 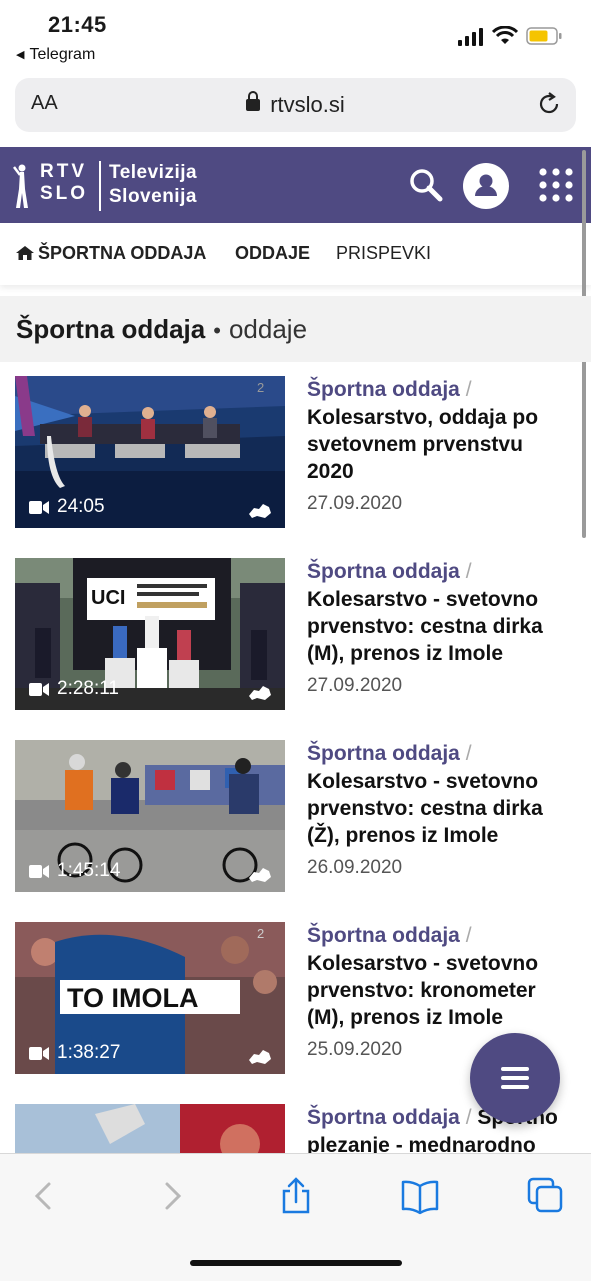 I want to click on user-icon, so click(x=486, y=185).